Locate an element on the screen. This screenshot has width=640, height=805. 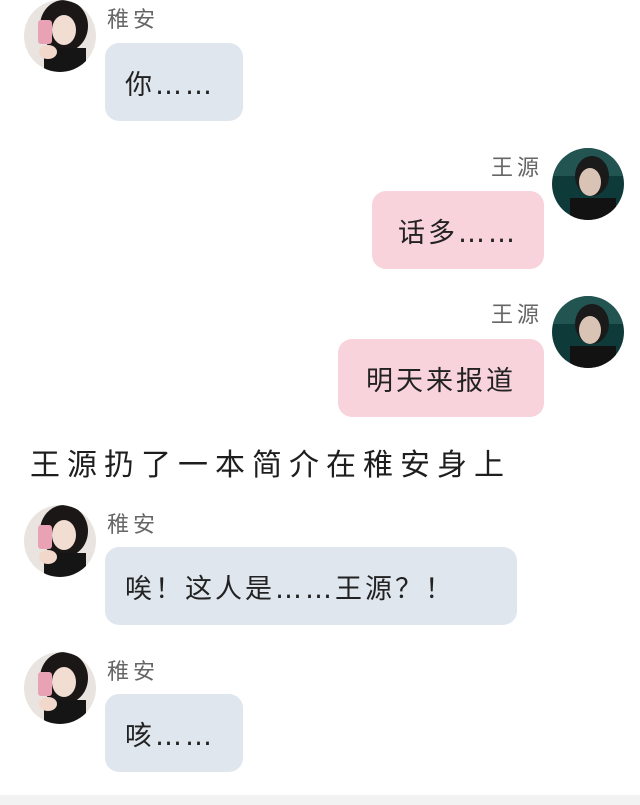
bottom-divider is located at coordinates (320, 800).